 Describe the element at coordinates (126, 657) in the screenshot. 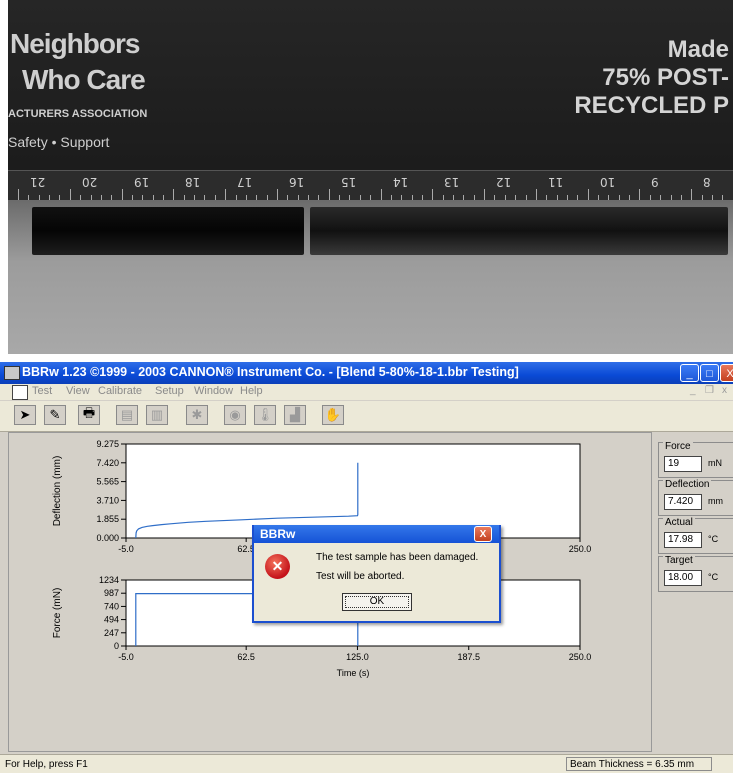

I see `x-tick-label: -5.0` at that location.